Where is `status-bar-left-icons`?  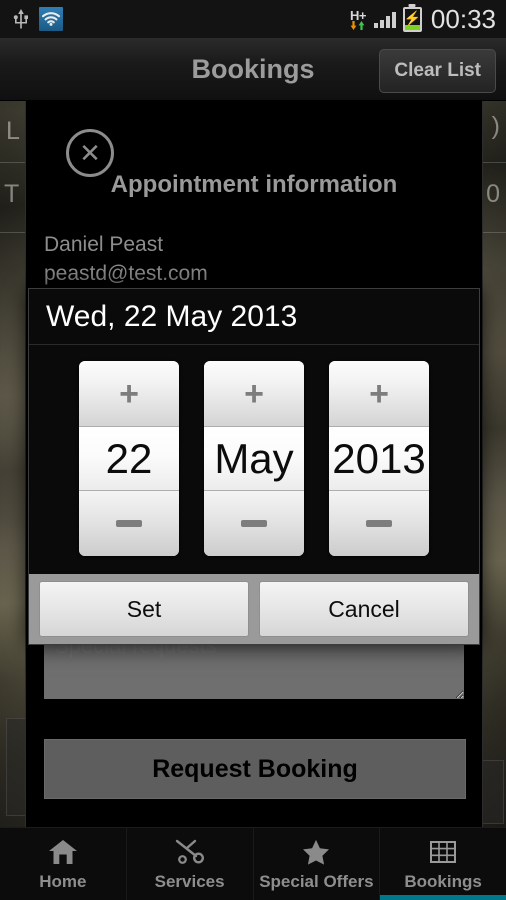 status-bar-left-icons is located at coordinates (31, 19).